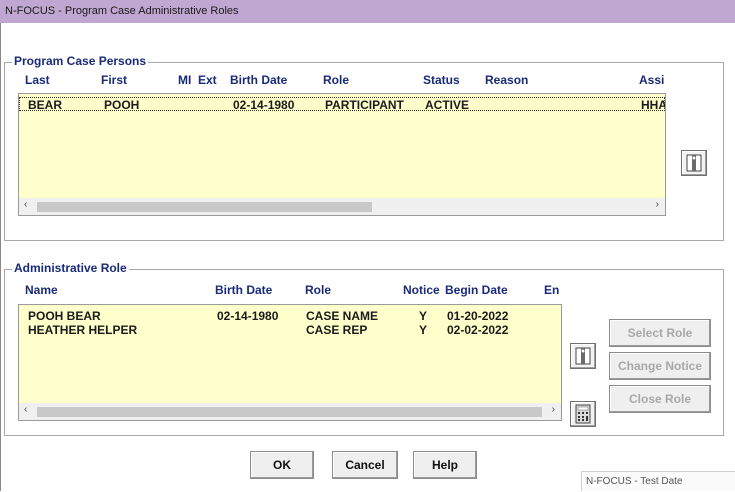 The height and width of the screenshot is (492, 735). I want to click on col-header-ext: Ext, so click(207, 80).